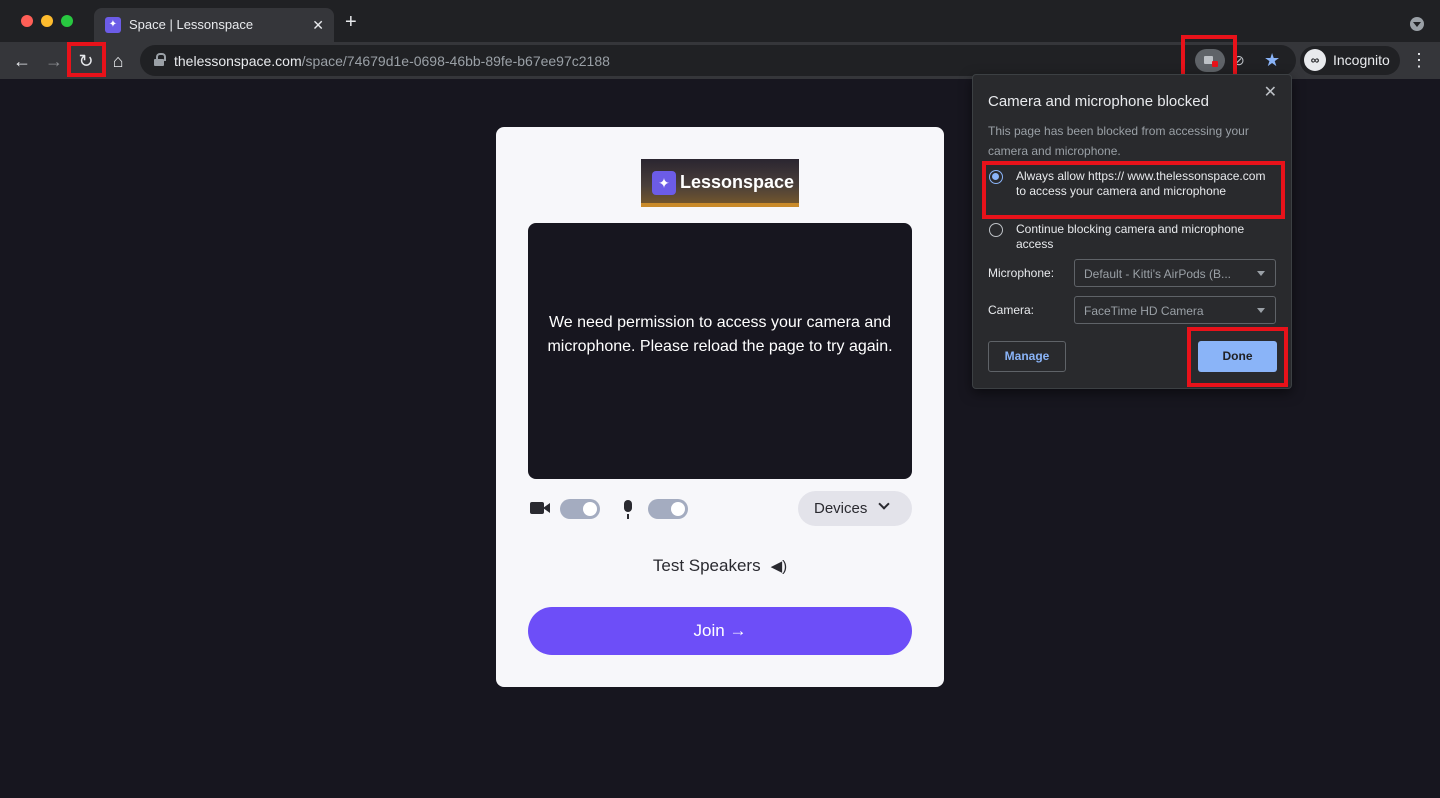  Describe the element at coordinates (1011, 310) in the screenshot. I see `camera-label: Camera:` at that location.